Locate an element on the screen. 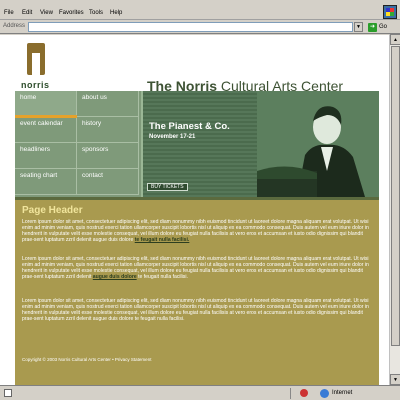 The image size is (400, 400). menu-favorites: Favorites is located at coordinates (71, 13).